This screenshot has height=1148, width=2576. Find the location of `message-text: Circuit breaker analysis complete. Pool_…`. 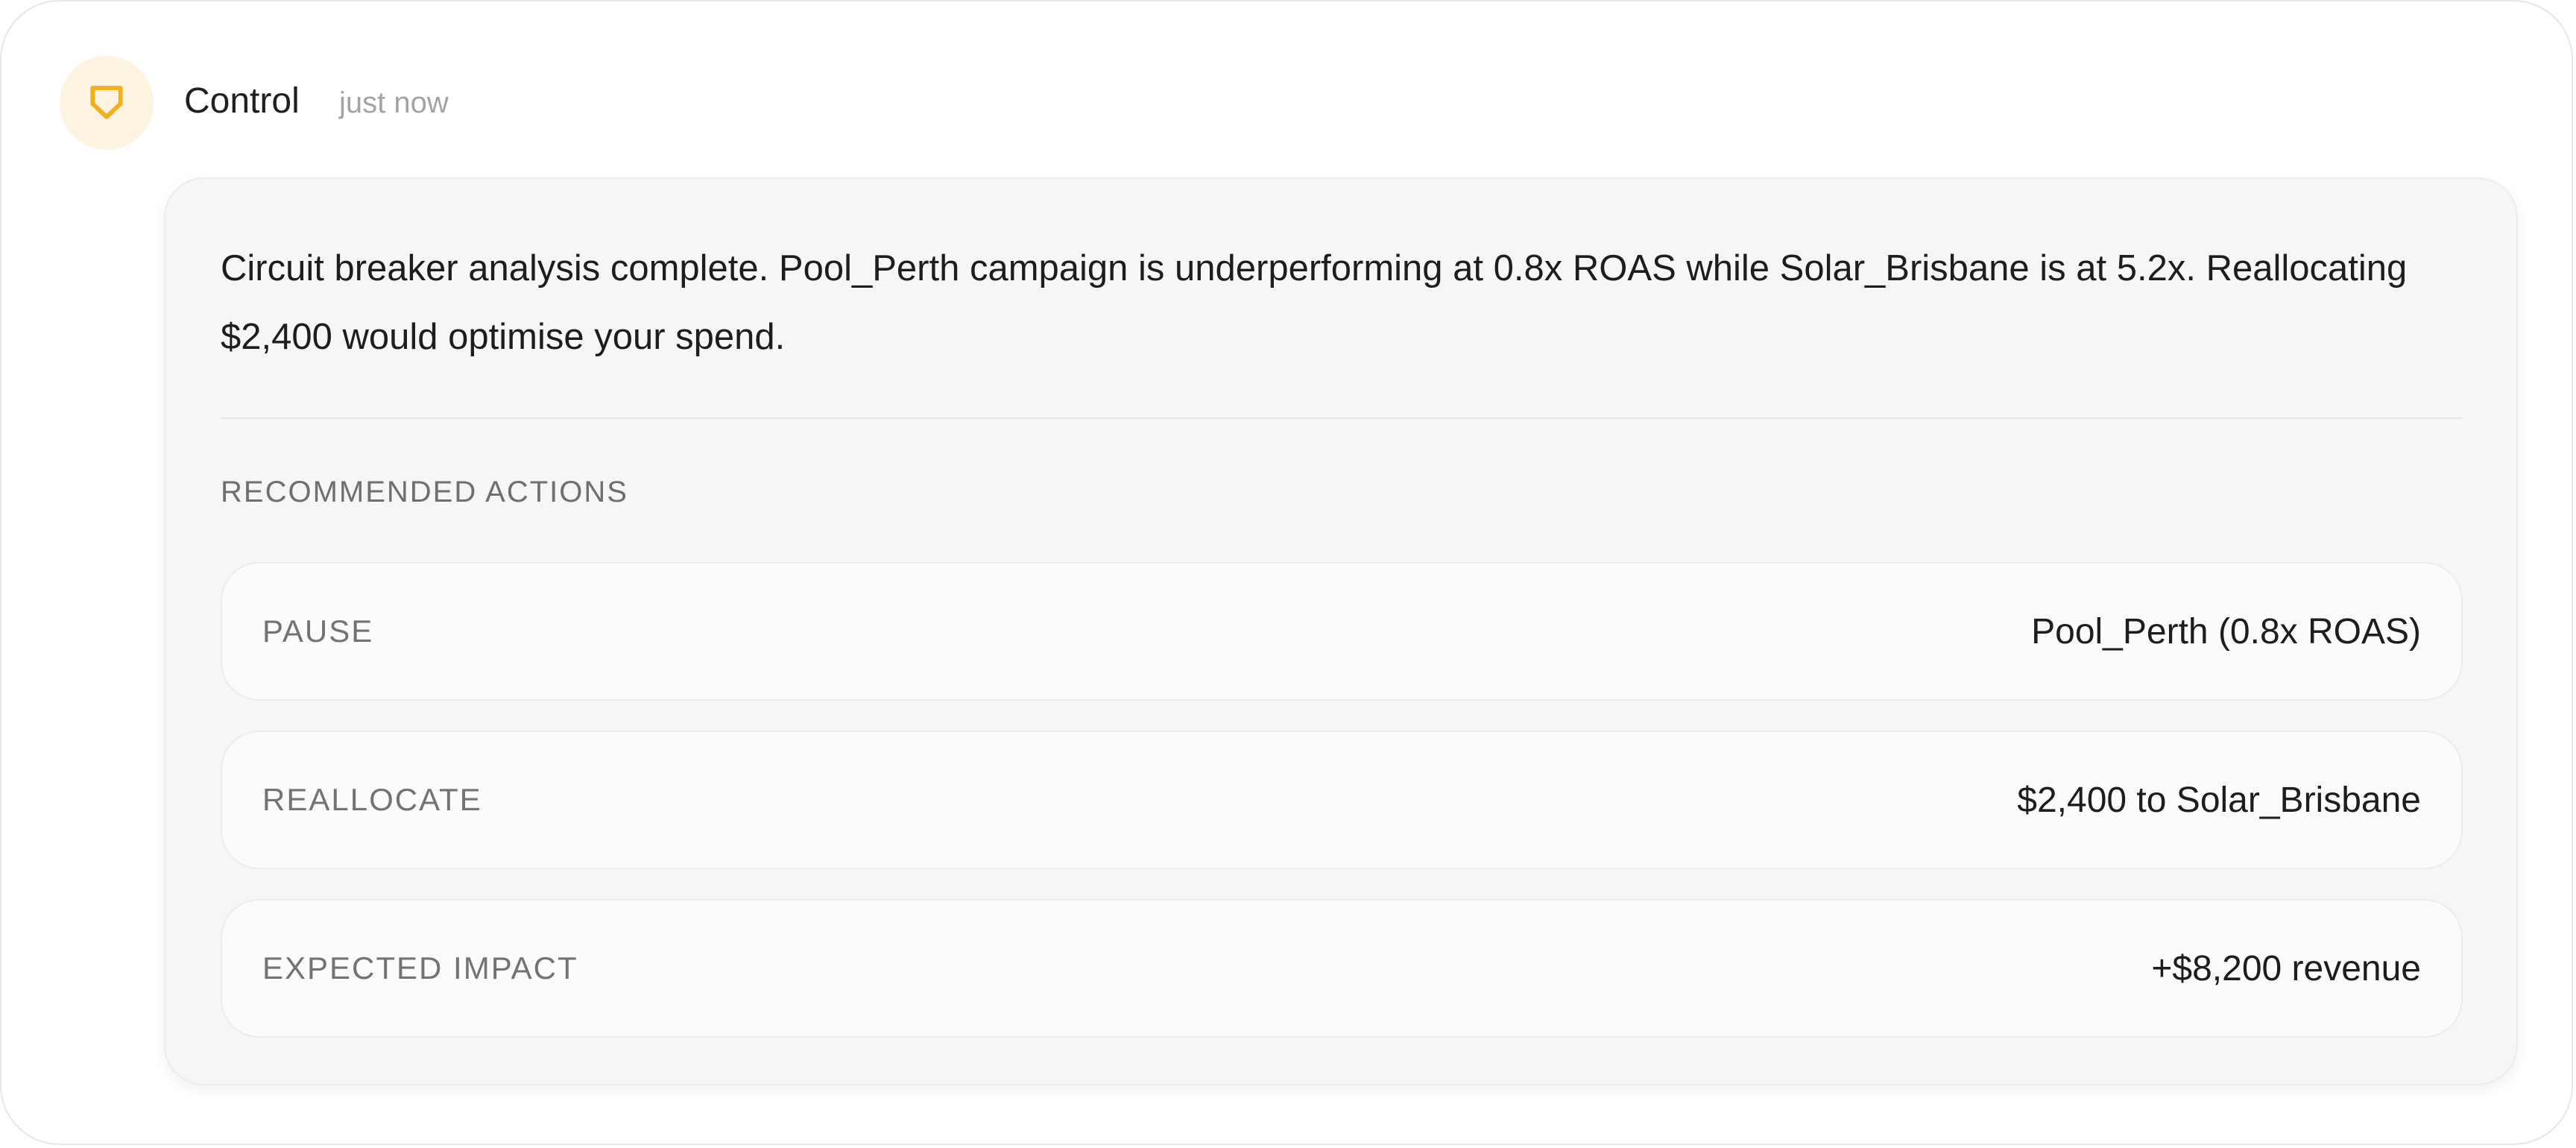

message-text: Circuit breaker analysis complete. Pool_… is located at coordinates (1315, 302).